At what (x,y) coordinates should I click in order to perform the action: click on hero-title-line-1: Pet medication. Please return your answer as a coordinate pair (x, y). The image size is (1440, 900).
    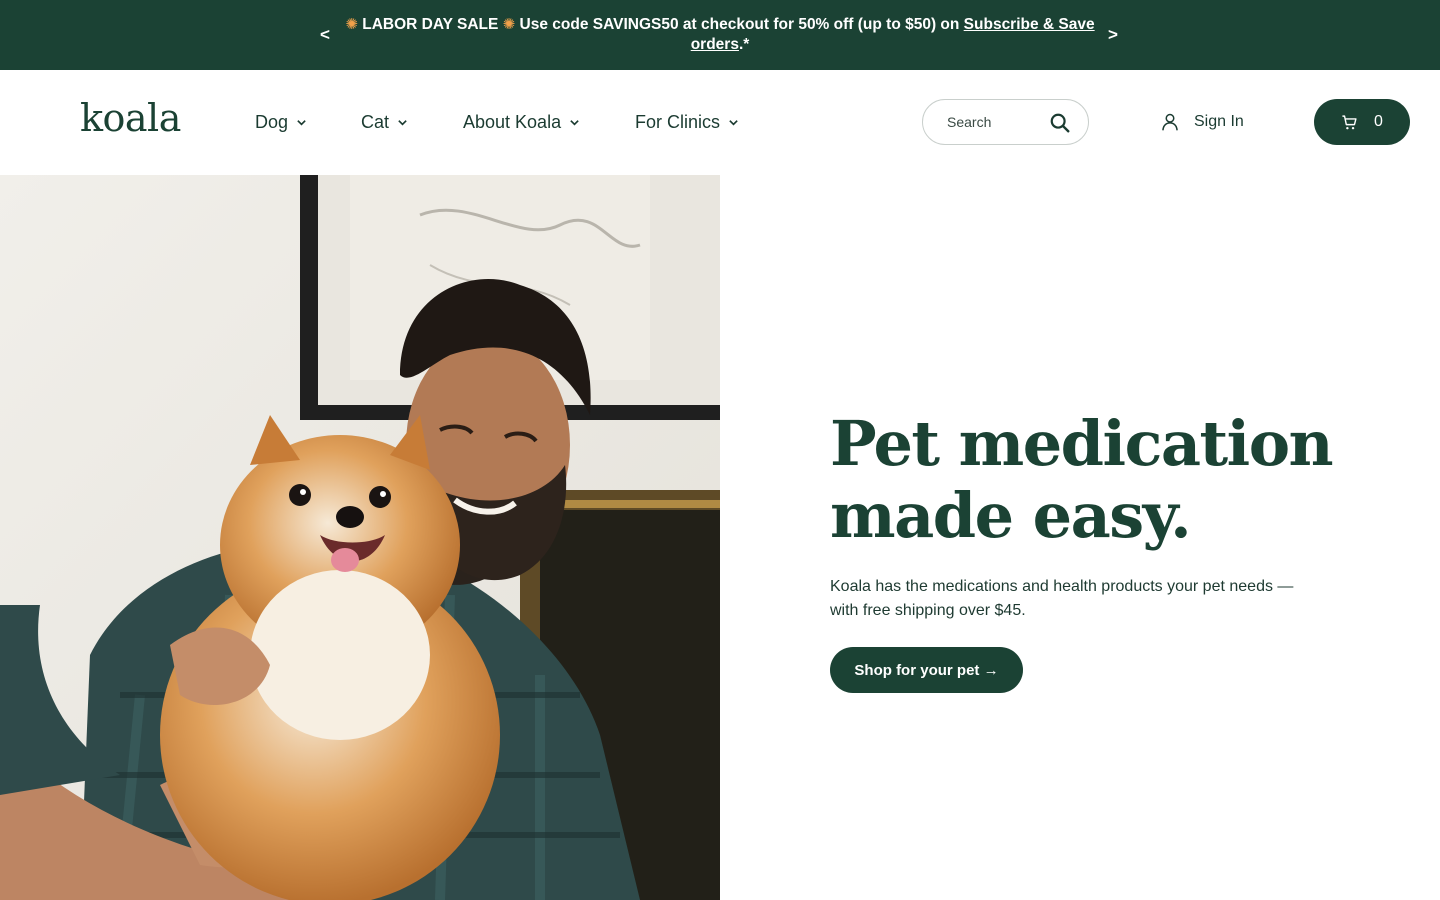
    Looking at the image, I should click on (1082, 443).